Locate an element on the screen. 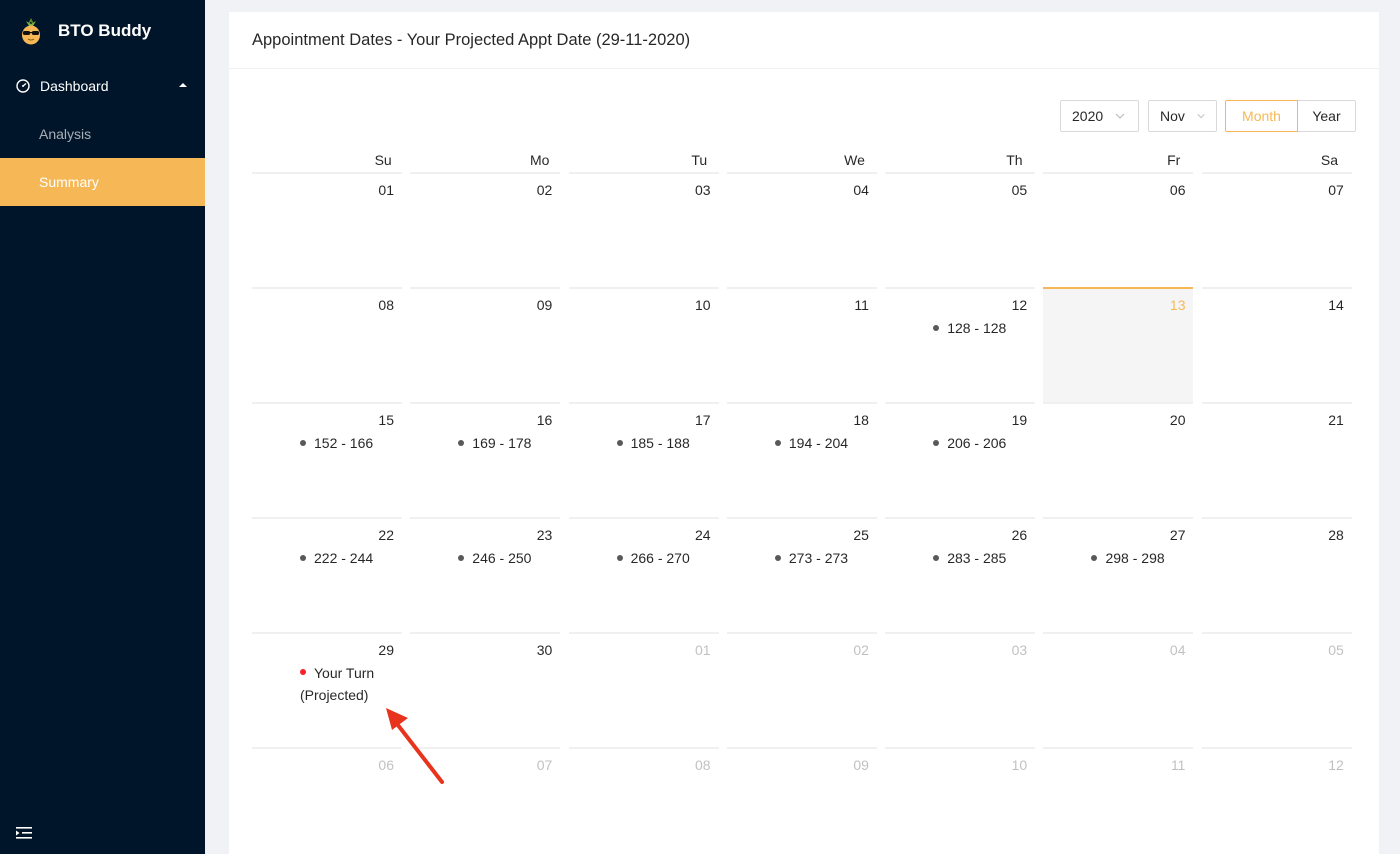  calendar-day: 21 is located at coordinates (1276, 459).